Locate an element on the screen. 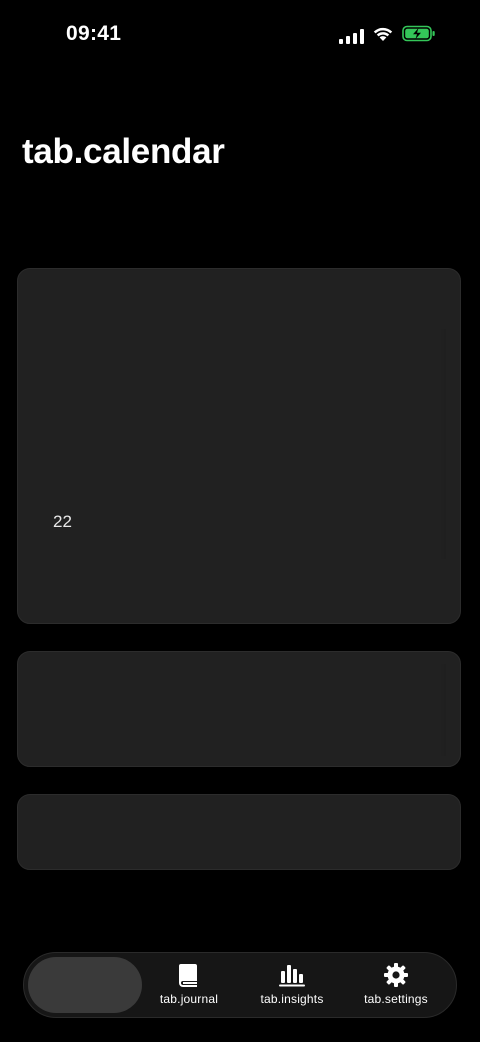 The height and width of the screenshot is (1042, 480). tab-calendar is located at coordinates (85, 986).